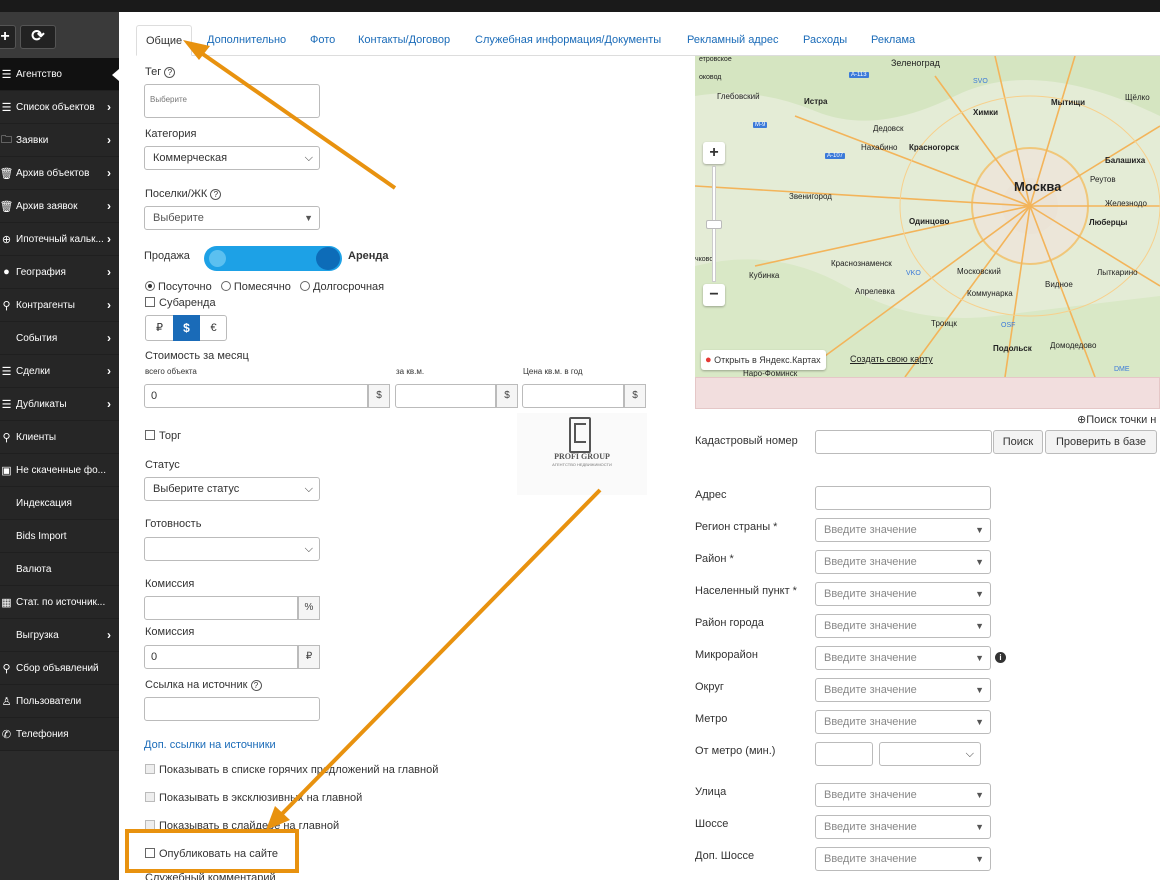 The height and width of the screenshot is (880, 1160). Describe the element at coordinates (232, 489) in the screenshot. I see `status-select: Выберите статус ⌵` at that location.